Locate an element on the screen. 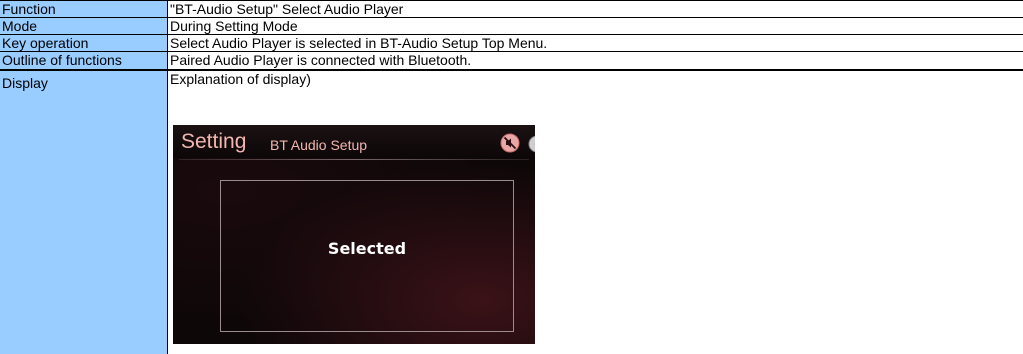 The image size is (1023, 354). label-key-operation: Key operation is located at coordinates (83, 43).